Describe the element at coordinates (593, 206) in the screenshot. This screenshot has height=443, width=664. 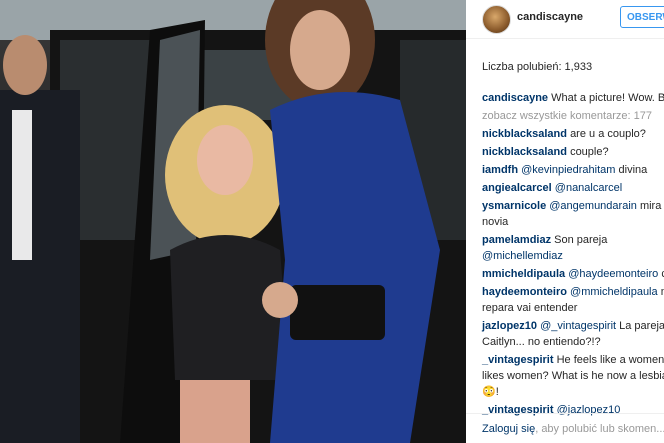
I see `comment-mention: @angemundarain` at that location.